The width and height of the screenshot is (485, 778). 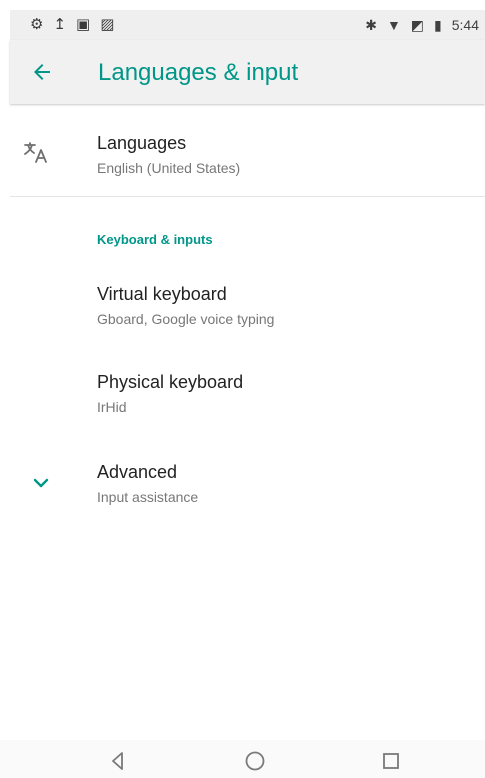 I want to click on no-sim-icon: ◩, so click(x=417, y=25).